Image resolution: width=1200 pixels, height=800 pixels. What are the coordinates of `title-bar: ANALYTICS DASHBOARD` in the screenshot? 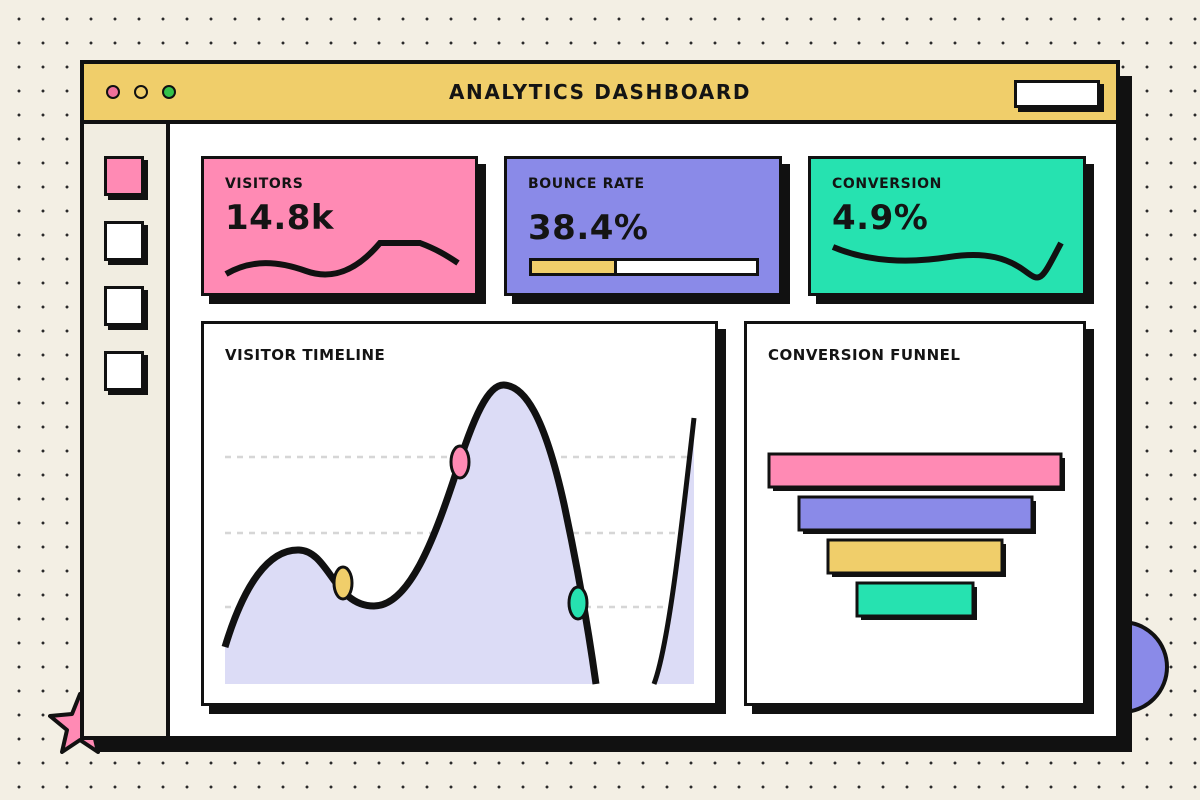 It's located at (600, 94).